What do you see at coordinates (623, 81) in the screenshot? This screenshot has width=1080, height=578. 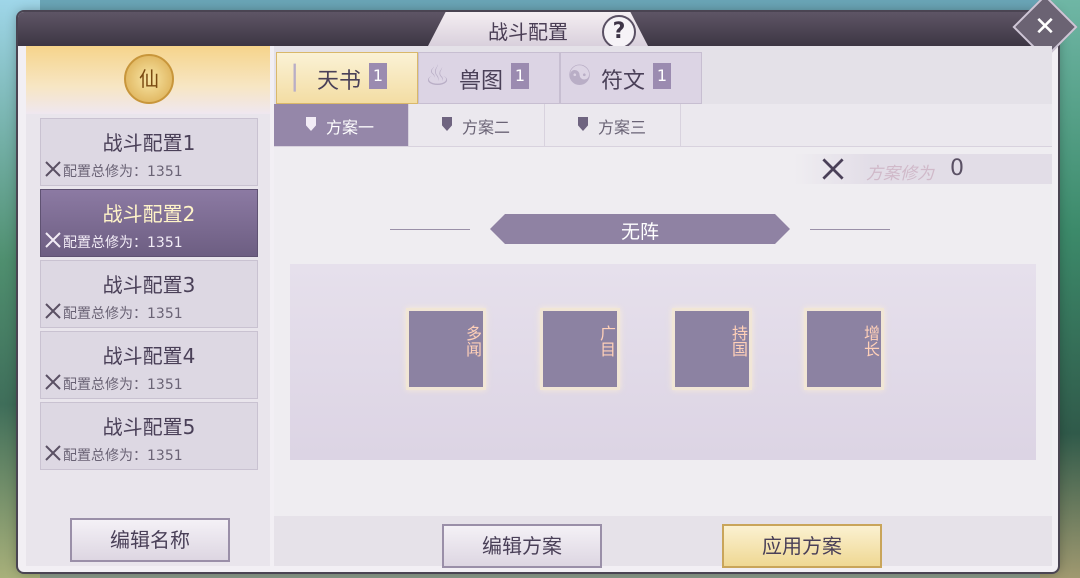 I see `tab-label: 符文` at bounding box center [623, 81].